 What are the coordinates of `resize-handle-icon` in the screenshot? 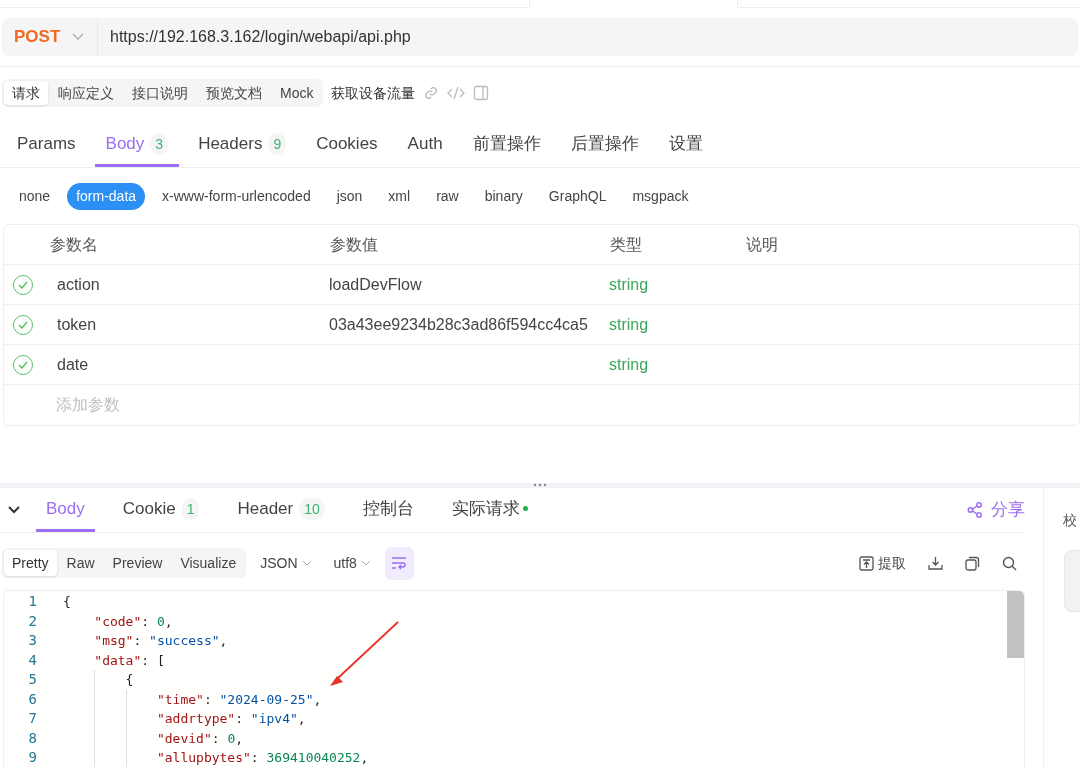 It's located at (540, 485).